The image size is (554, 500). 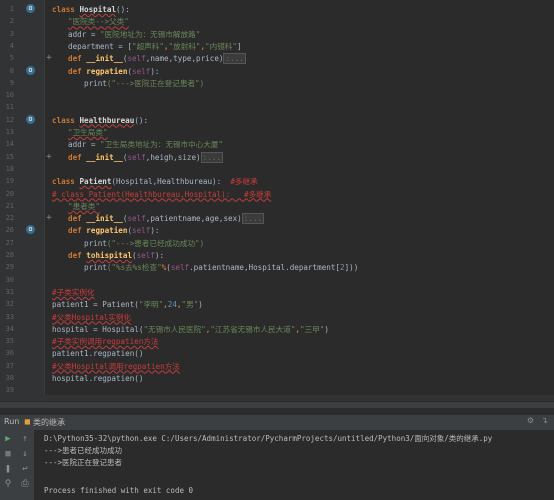 I want to click on console-output-line: --->患者已经成功成功, so click(x=83, y=450).